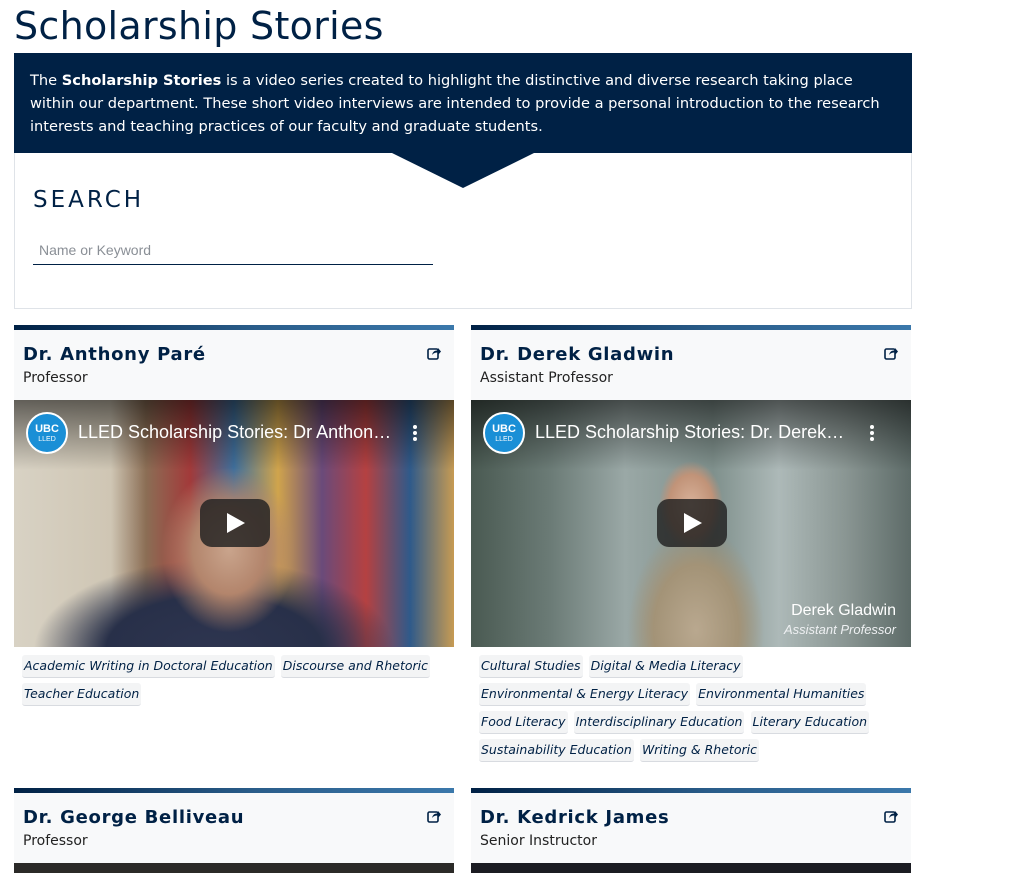 The width and height of the screenshot is (1024, 873). What do you see at coordinates (199, 26) in the screenshot?
I see `page-title: Scholarship Stories` at bounding box center [199, 26].